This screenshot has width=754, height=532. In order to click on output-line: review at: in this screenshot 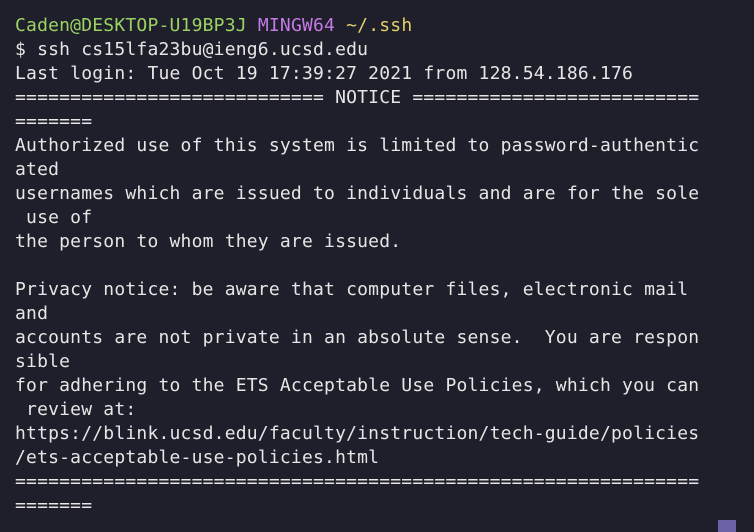, I will do `click(76, 409)`.